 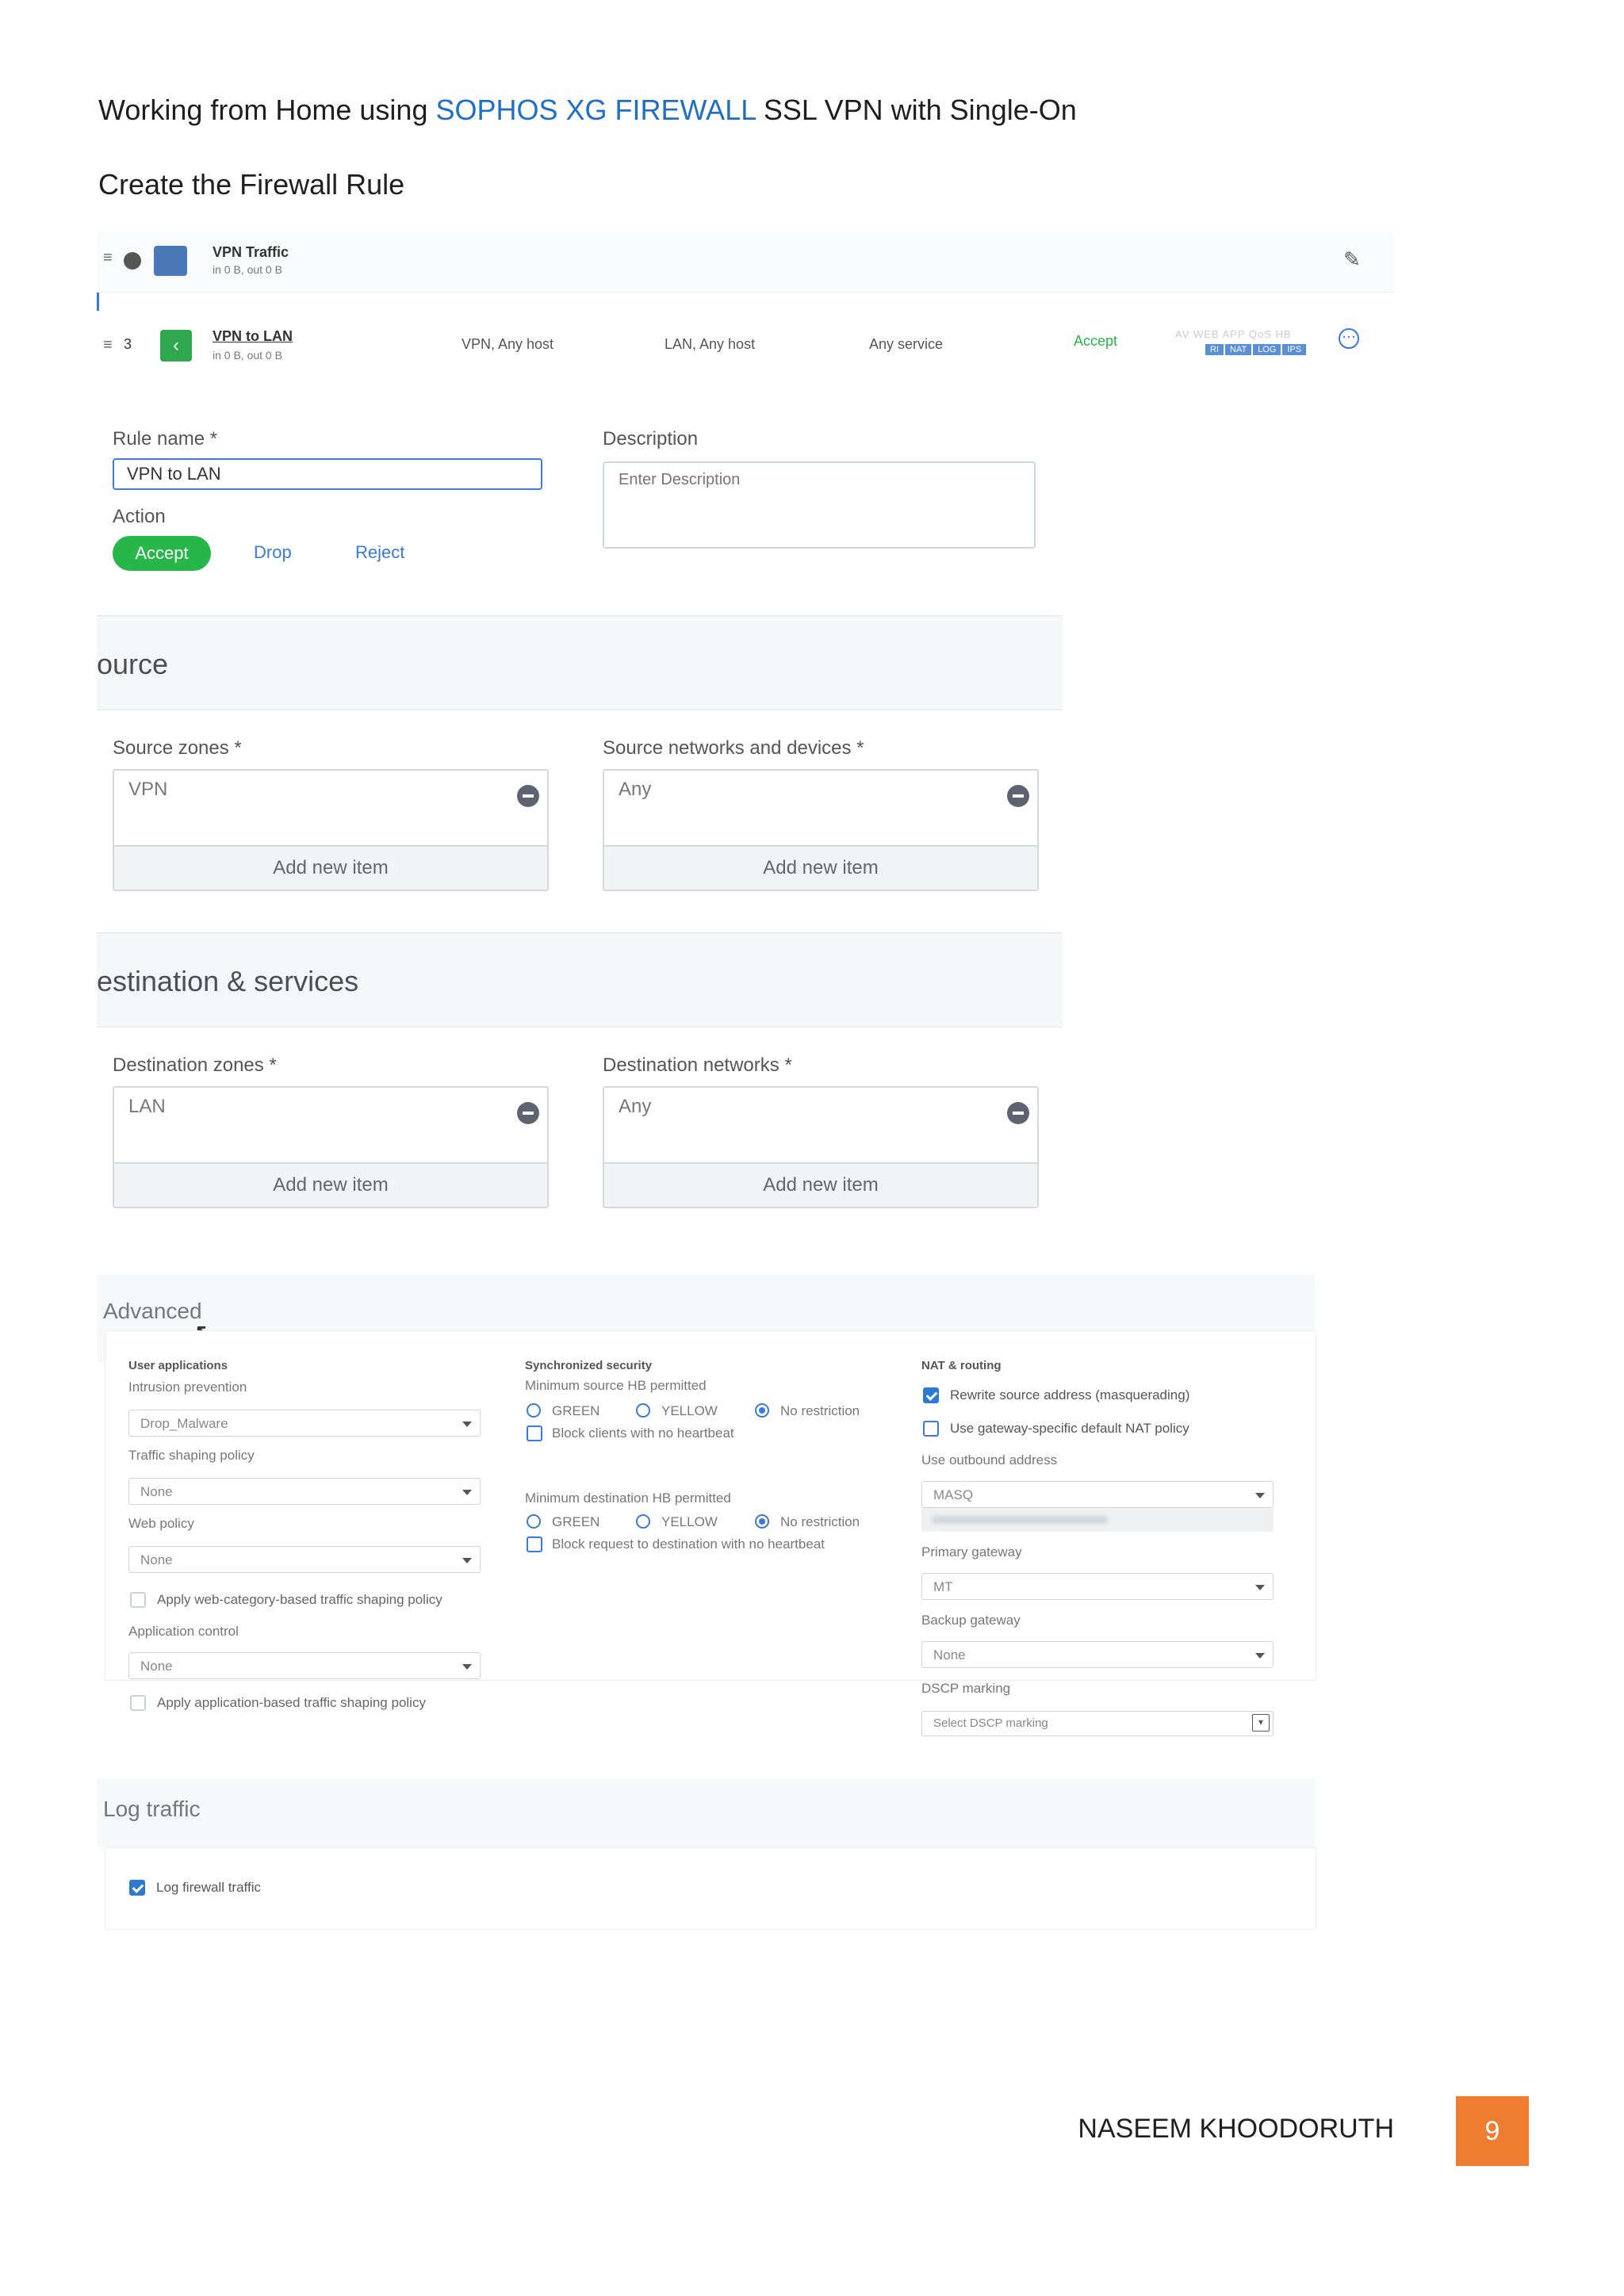 What do you see at coordinates (1238, 349) in the screenshot?
I see `tag-nat: NAT` at bounding box center [1238, 349].